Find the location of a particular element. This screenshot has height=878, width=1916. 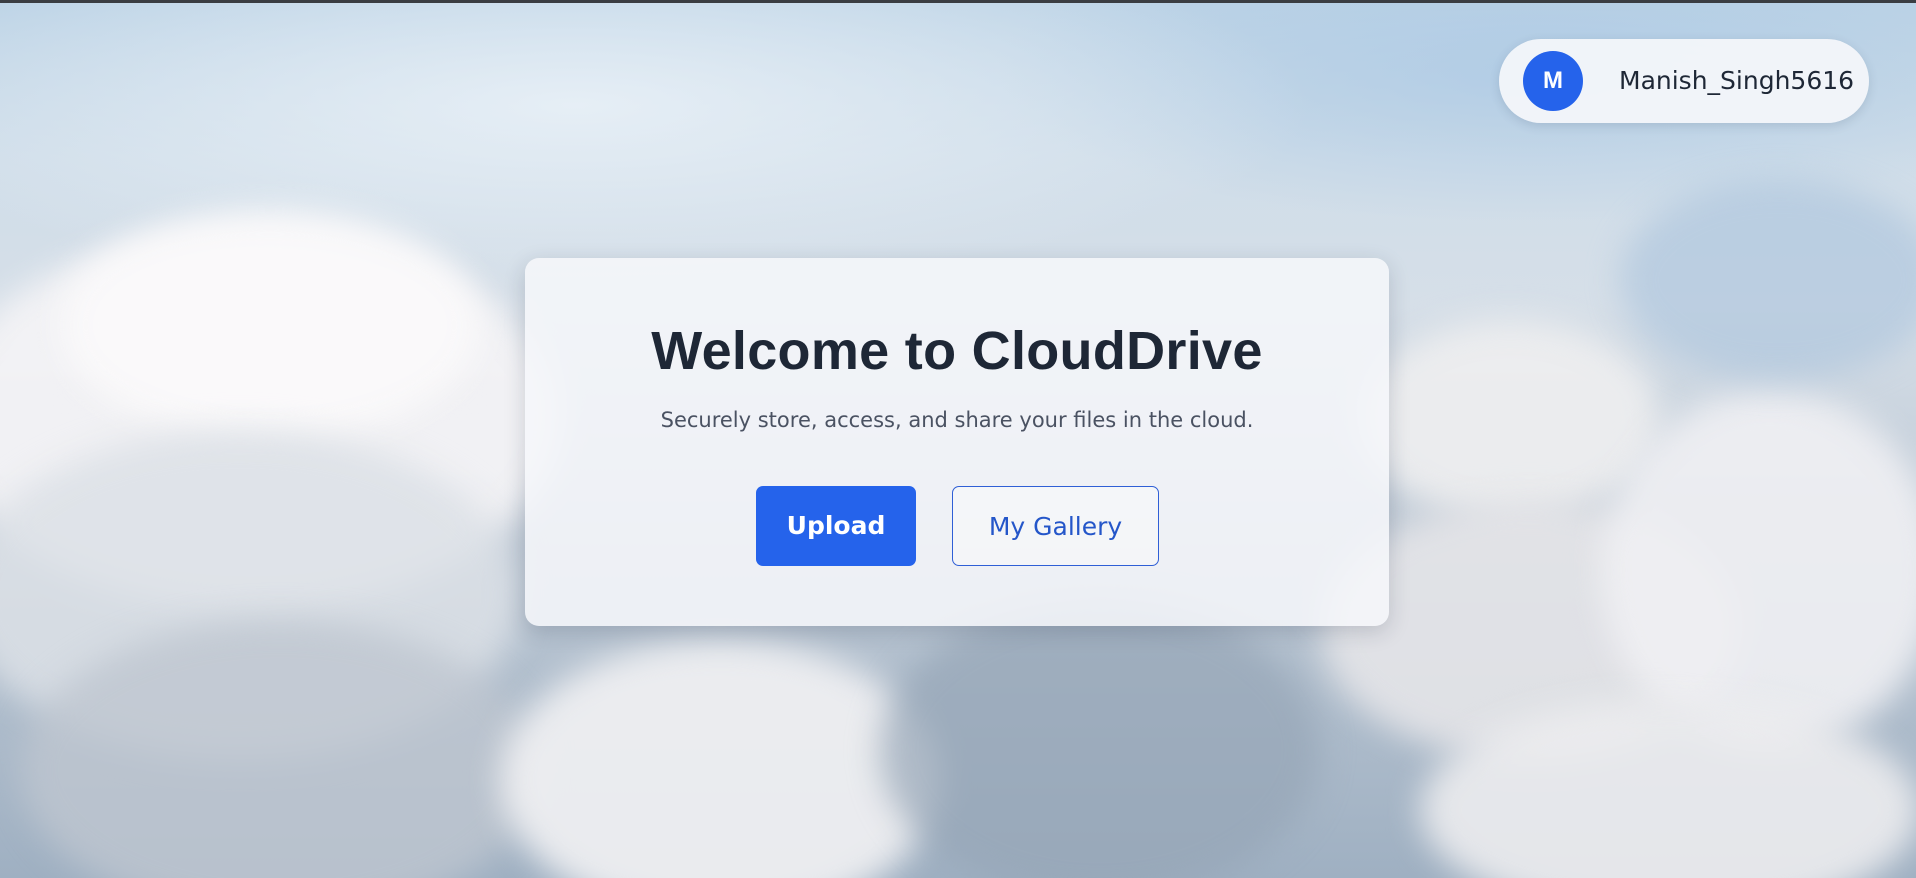

action-buttons: Upload My Gallery is located at coordinates (957, 526).